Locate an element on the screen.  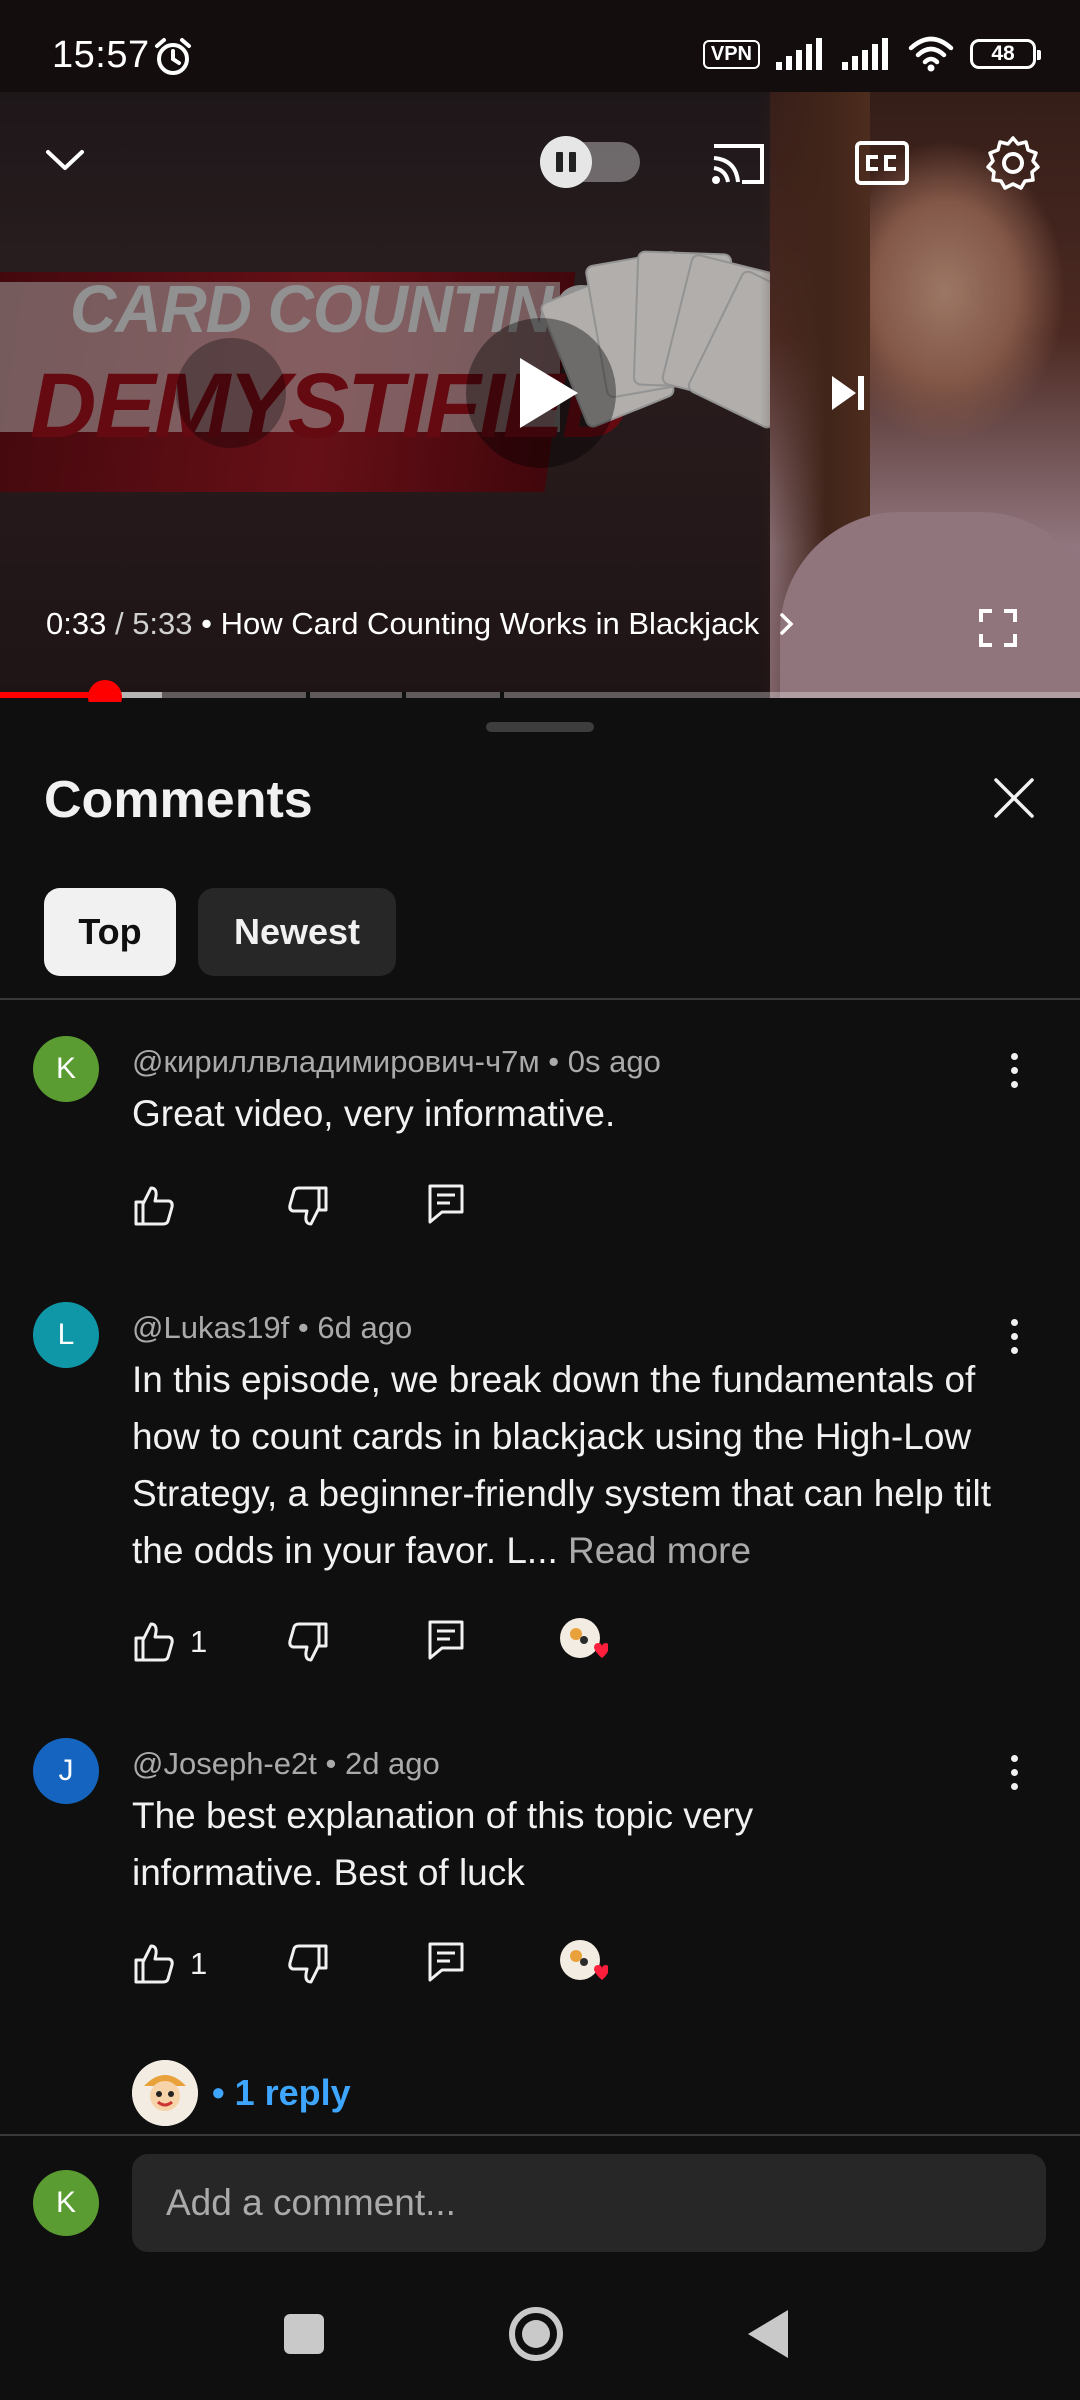
comment-meta: @Joseph-e2t • 2d ago is located at coordinates (286, 1763).